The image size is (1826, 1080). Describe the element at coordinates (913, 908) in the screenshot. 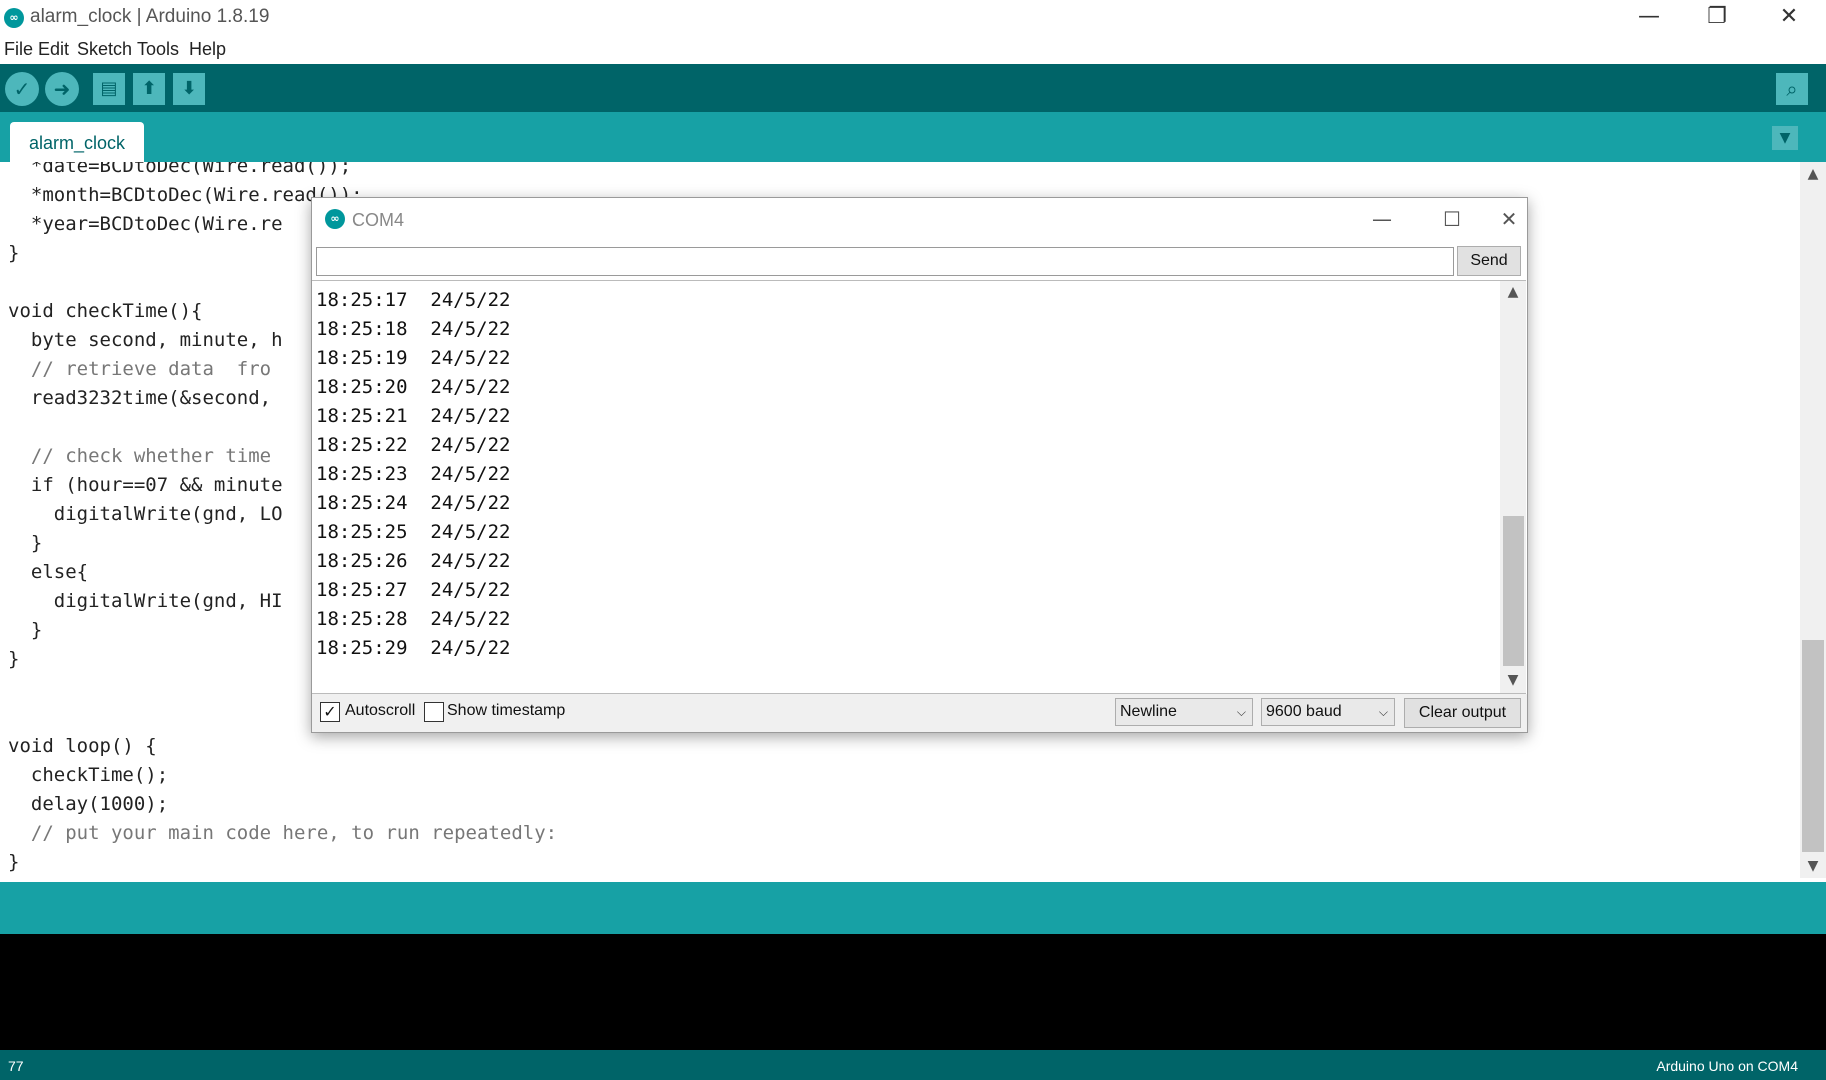

I see `status-bar` at that location.